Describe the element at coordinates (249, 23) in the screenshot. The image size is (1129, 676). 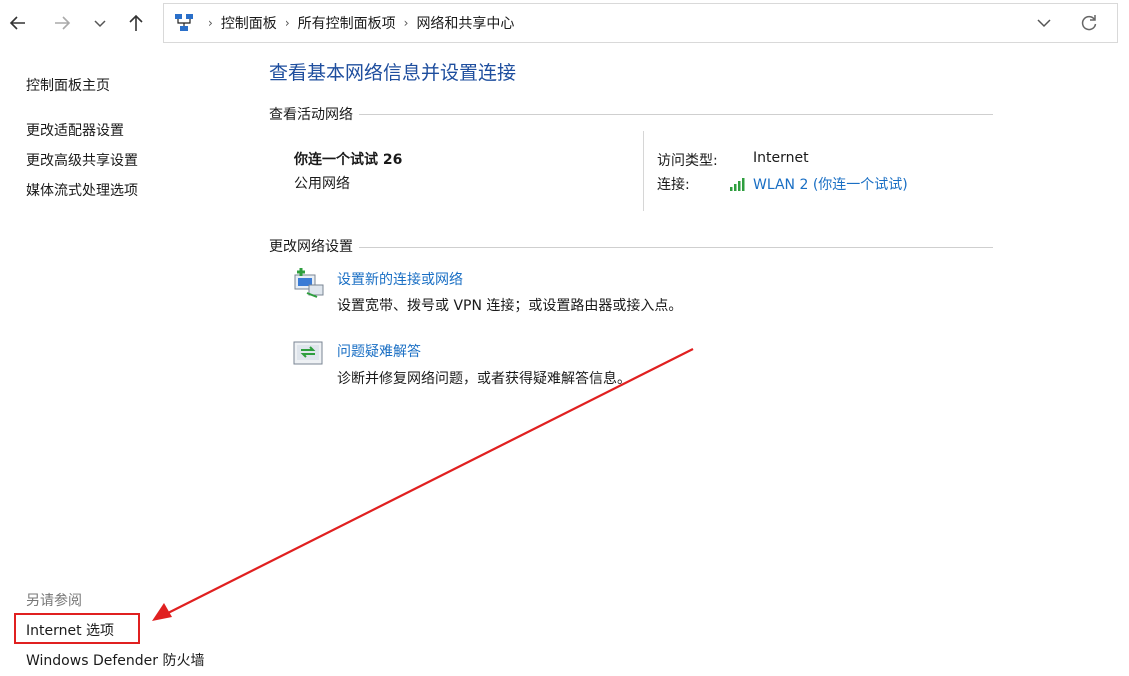
I see `breadcrumb-control-panel: 控制面板` at that location.